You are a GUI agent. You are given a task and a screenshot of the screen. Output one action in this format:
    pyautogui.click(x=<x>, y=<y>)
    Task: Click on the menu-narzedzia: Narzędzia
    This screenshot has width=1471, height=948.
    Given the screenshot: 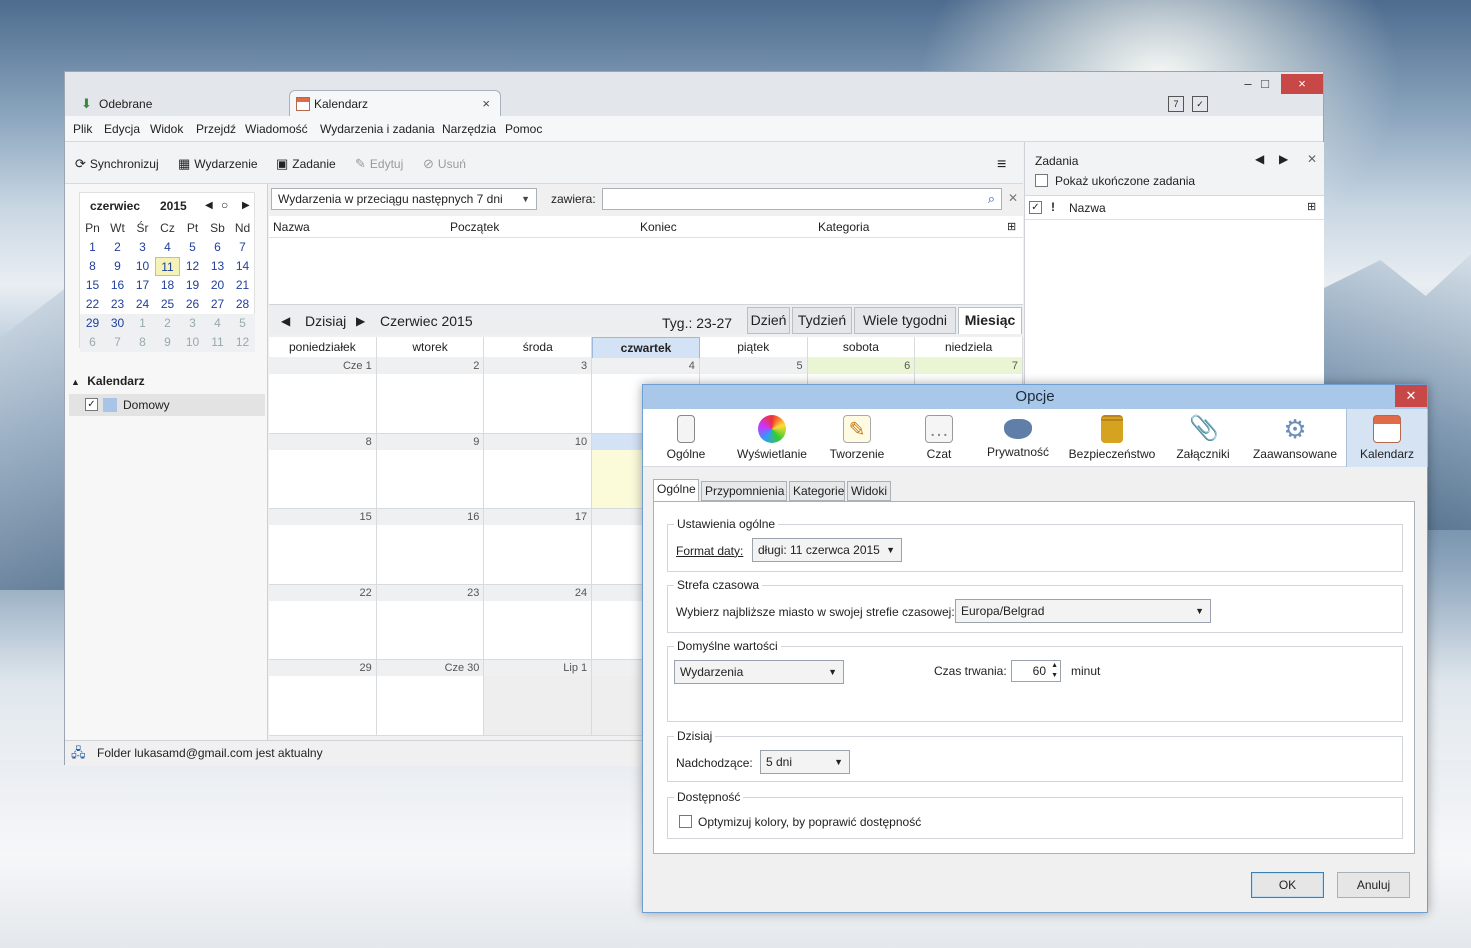 What is the action you would take?
    pyautogui.click(x=469, y=129)
    